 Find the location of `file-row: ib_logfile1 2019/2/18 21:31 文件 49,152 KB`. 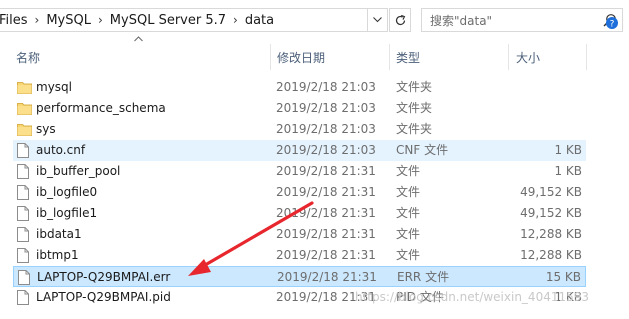

file-row: ib_logfile1 2019/2/18 21:31 文件 49,152 KB is located at coordinates (299, 213).